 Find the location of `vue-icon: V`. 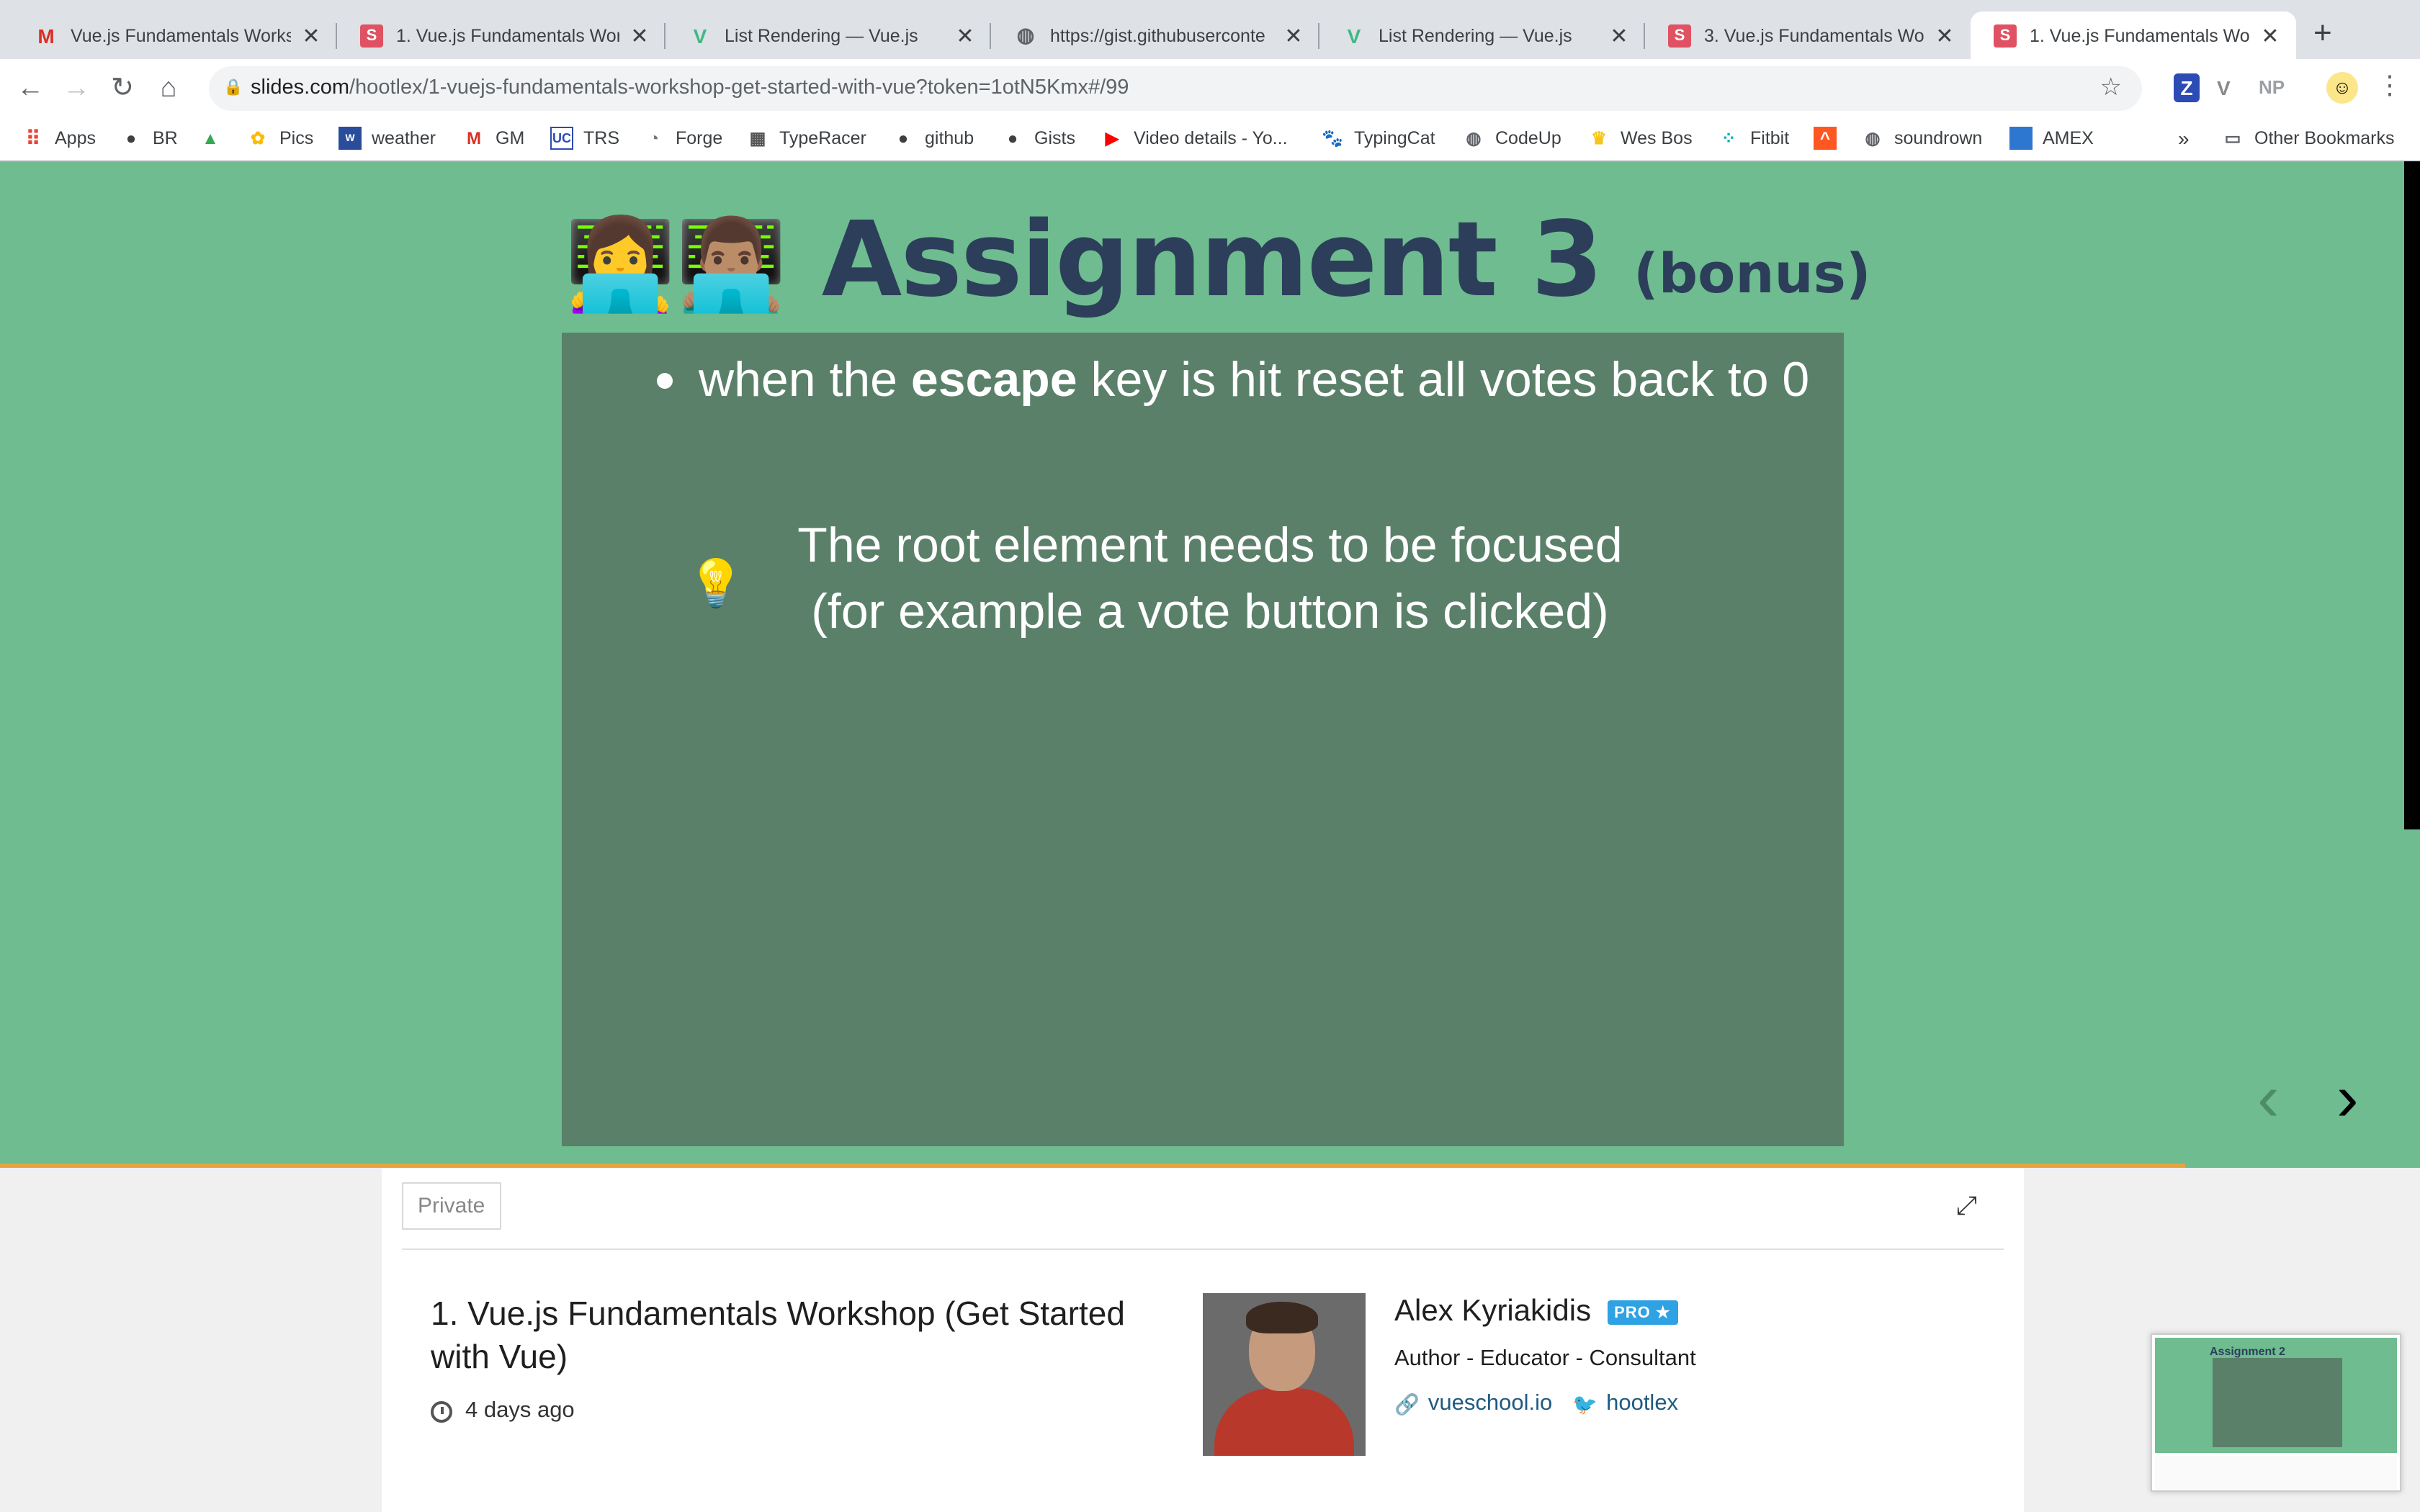

vue-icon: V is located at coordinates (1354, 35).